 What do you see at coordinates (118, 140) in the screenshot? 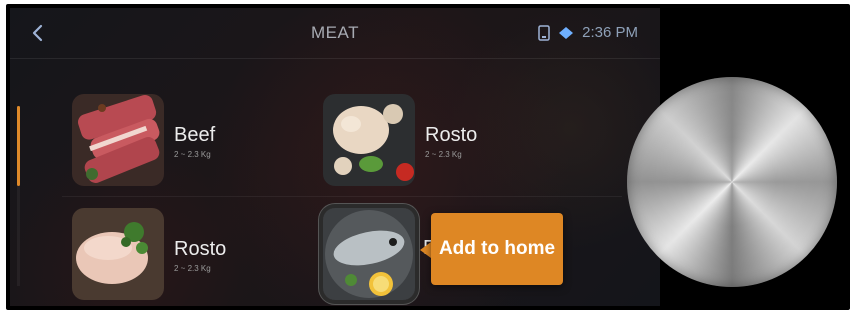
I see `beef-image` at bounding box center [118, 140].